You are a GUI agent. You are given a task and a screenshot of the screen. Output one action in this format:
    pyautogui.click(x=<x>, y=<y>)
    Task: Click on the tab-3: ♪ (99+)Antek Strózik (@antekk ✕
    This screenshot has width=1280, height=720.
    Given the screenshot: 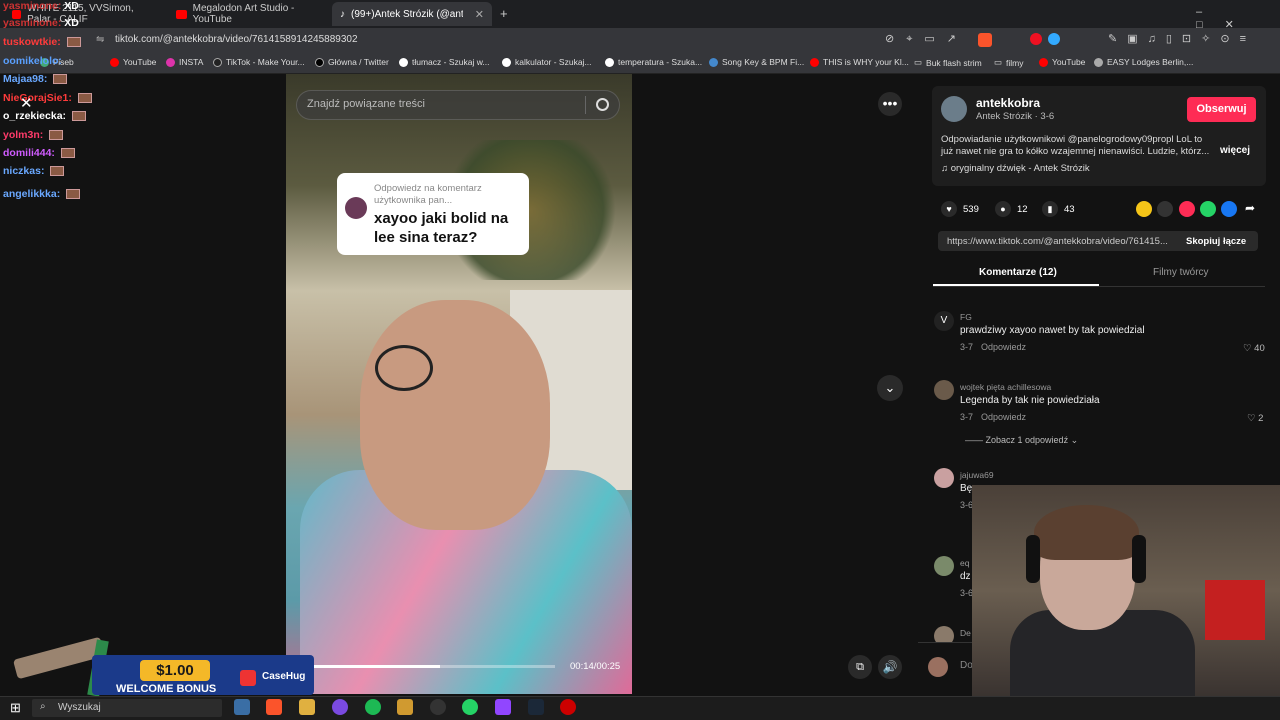 What is the action you would take?
    pyautogui.click(x=412, y=14)
    